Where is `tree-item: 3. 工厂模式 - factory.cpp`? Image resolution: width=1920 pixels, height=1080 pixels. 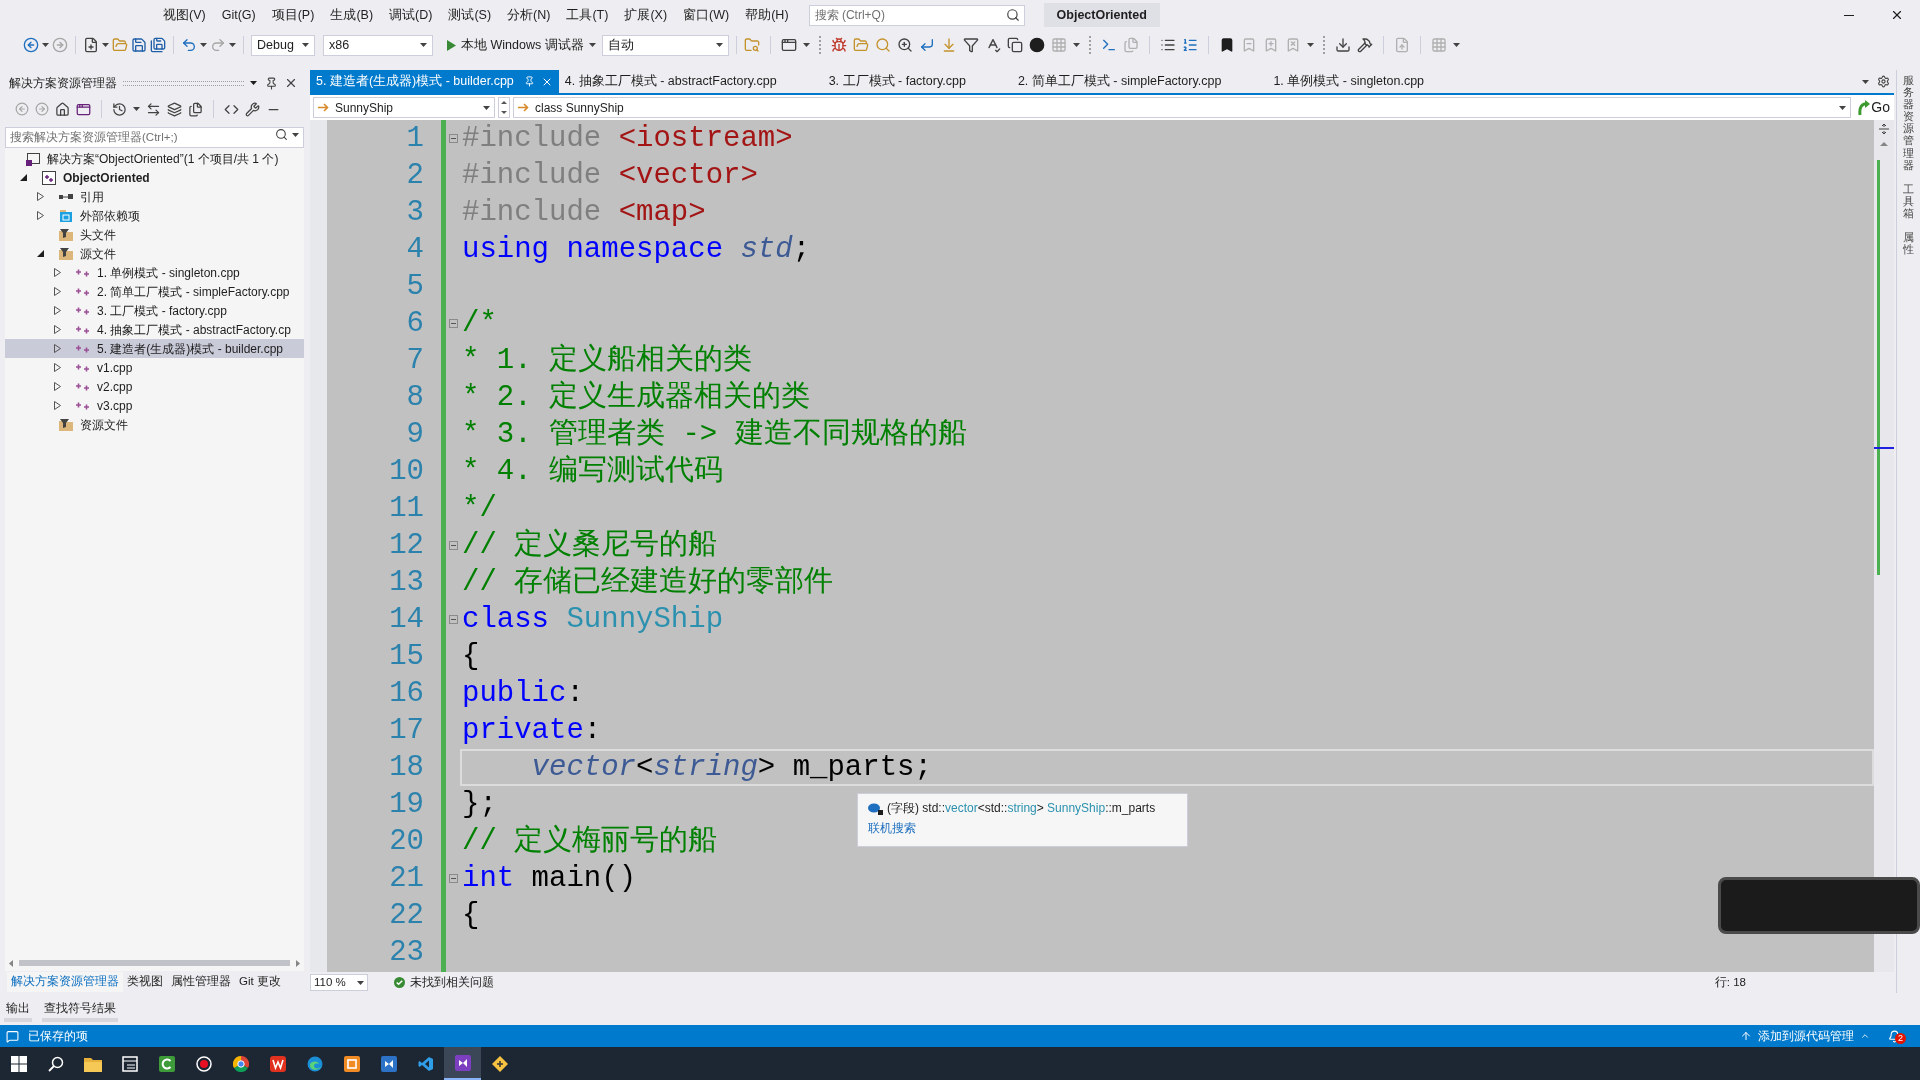 tree-item: 3. 工厂模式 - factory.cpp is located at coordinates (154, 310).